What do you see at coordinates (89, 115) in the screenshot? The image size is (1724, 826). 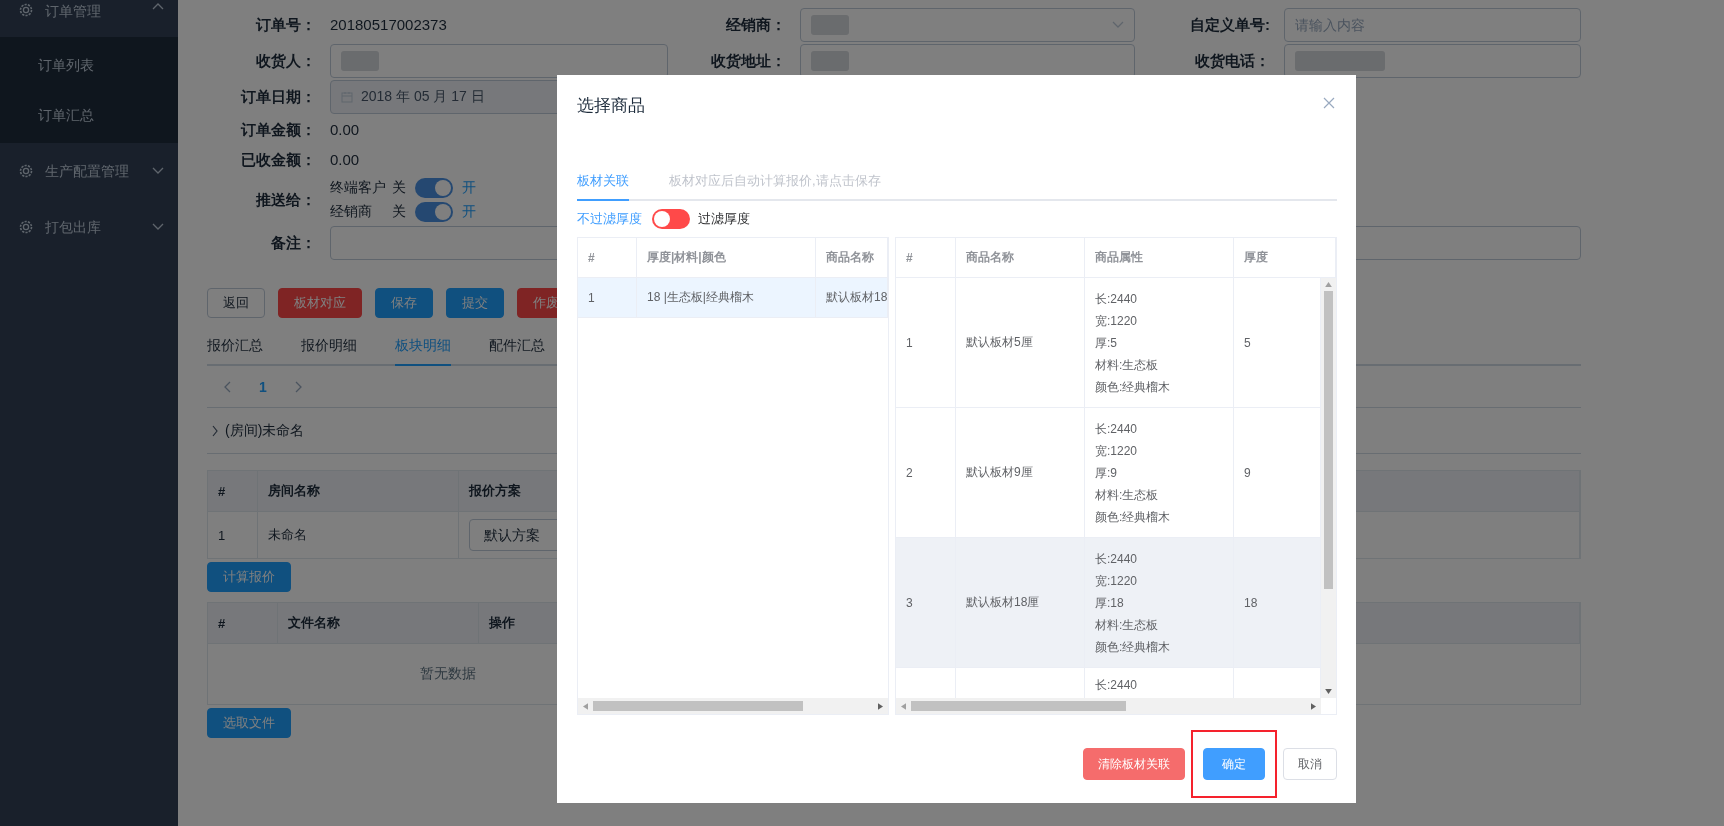 I see `sidebar-item: 订单汇总` at bounding box center [89, 115].